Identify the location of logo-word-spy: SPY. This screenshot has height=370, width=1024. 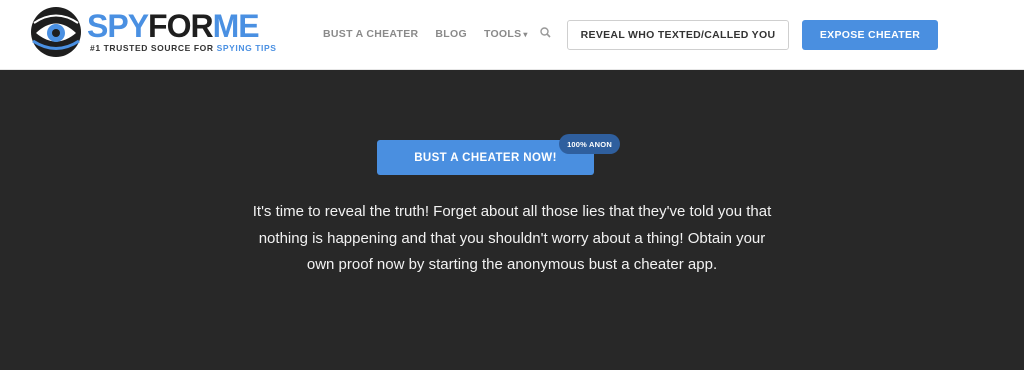
(118, 26).